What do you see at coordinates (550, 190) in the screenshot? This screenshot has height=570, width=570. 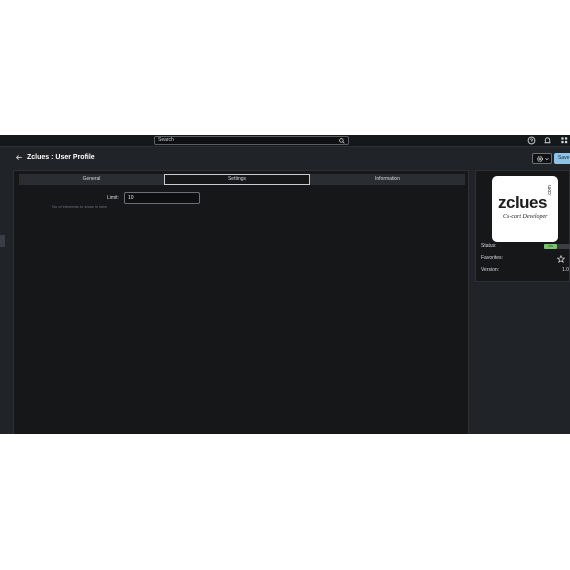 I see `logo-domain: .com` at bounding box center [550, 190].